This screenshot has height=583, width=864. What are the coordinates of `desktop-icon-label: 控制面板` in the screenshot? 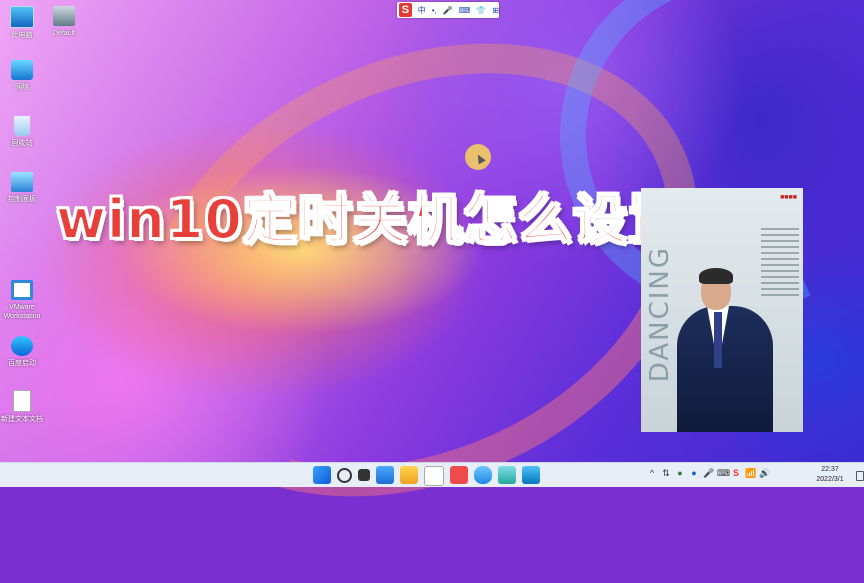 It's located at (22, 199).